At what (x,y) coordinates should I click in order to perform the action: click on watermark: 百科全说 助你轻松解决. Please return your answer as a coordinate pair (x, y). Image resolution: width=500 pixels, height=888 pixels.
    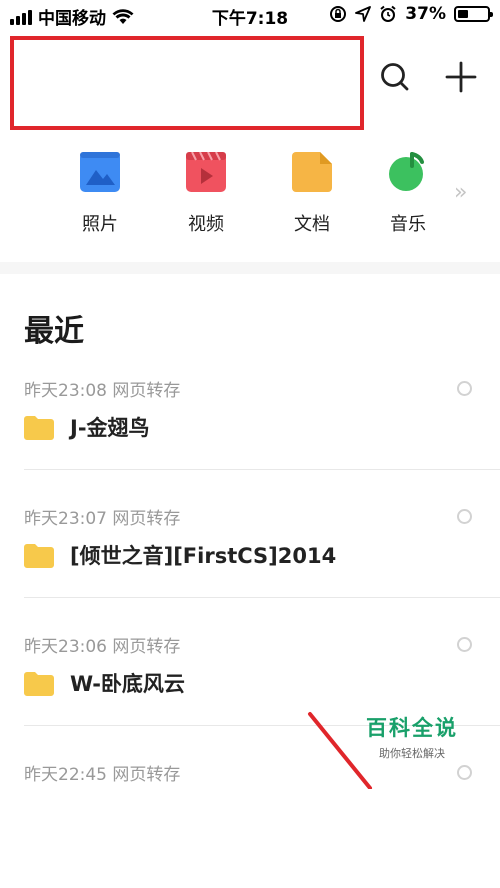
    Looking at the image, I should click on (412, 736).